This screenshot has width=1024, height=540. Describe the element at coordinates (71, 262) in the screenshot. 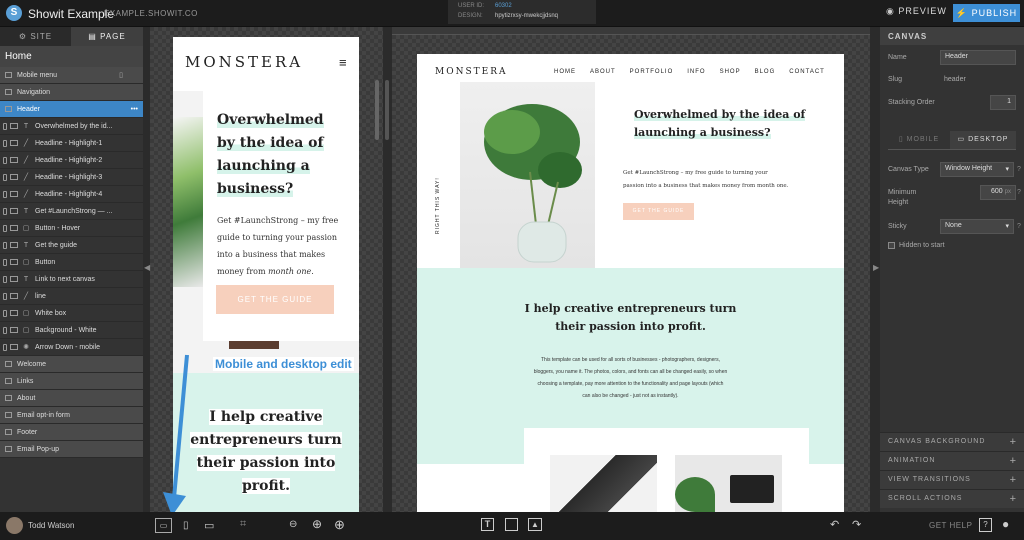

I see `layer-item: ▢ Button` at that location.